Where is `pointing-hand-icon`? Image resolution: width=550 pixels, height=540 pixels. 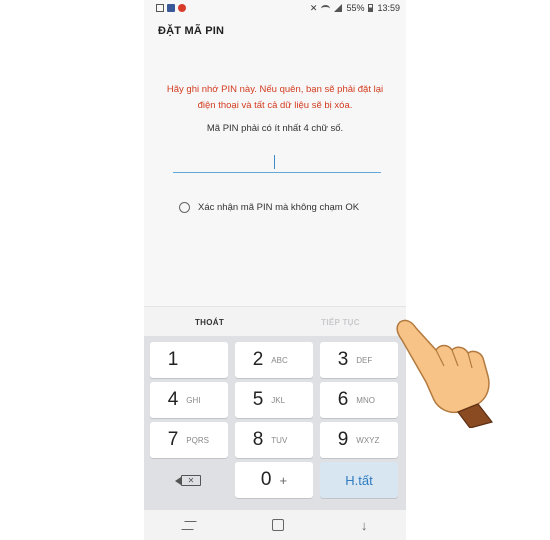 pointing-hand-icon is located at coordinates (445, 373).